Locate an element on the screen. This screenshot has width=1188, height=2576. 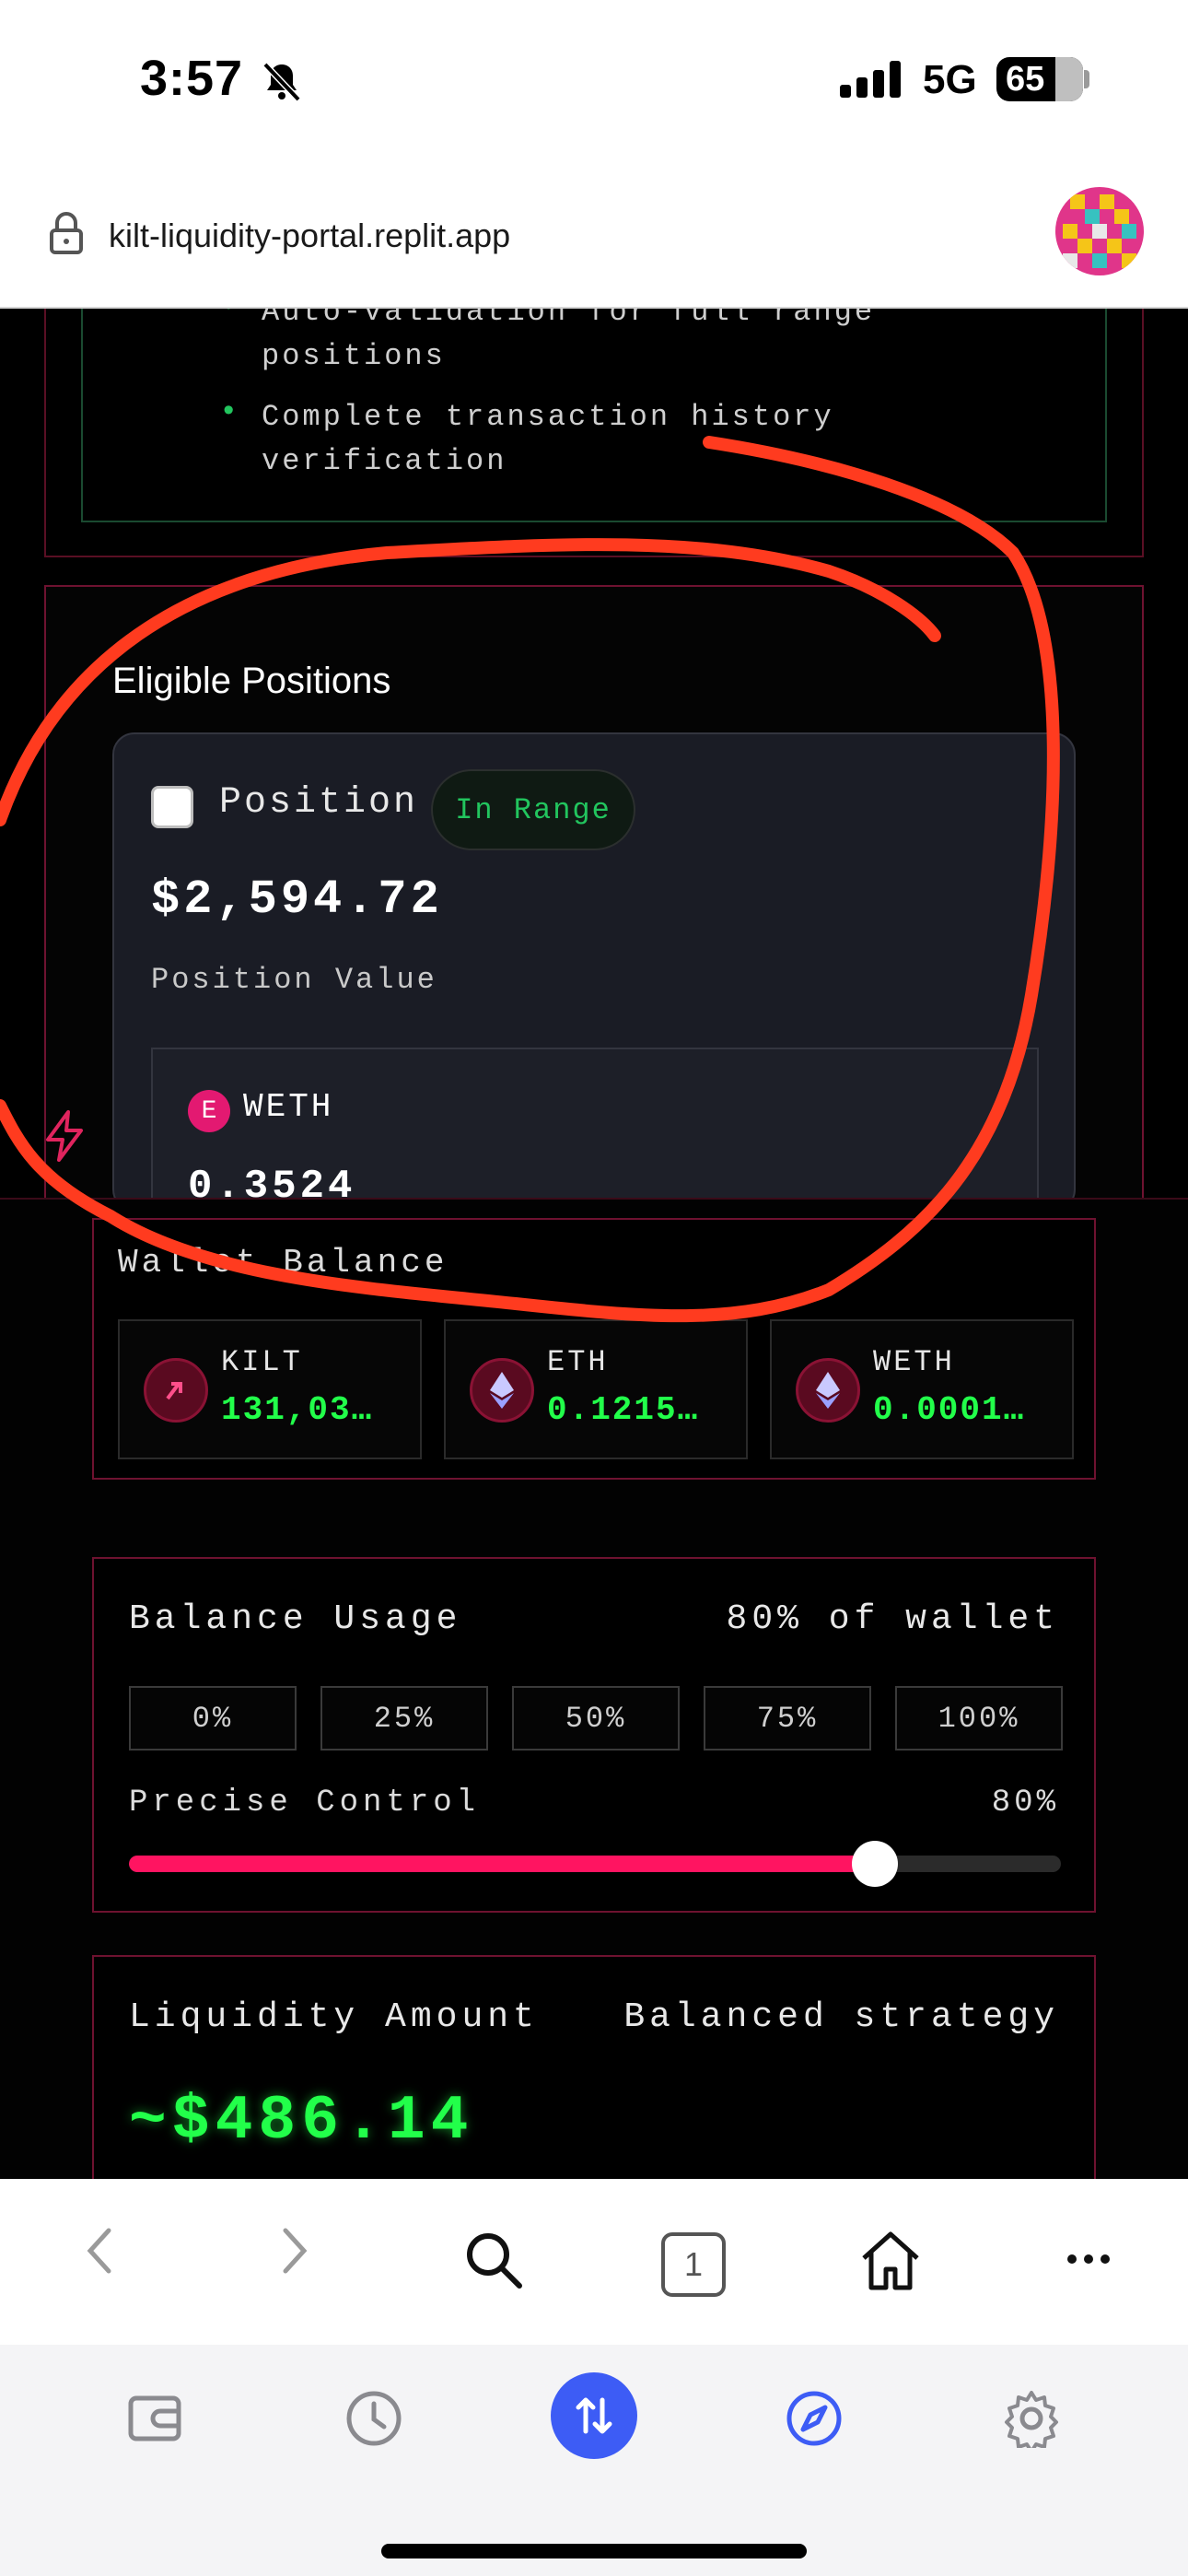
preset-75-button: 75% is located at coordinates (787, 1718).